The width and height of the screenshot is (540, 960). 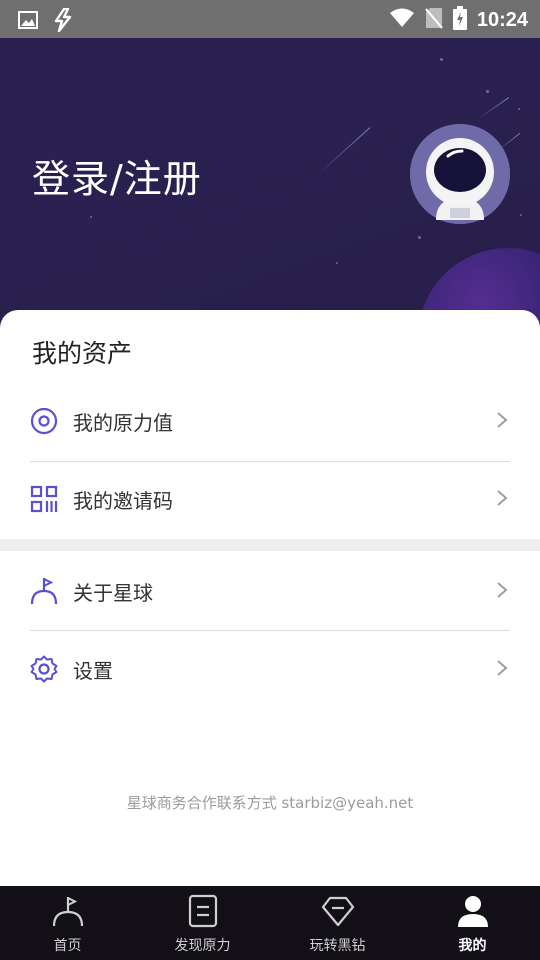 I want to click on nav-item-home: 首页, so click(x=67, y=923).